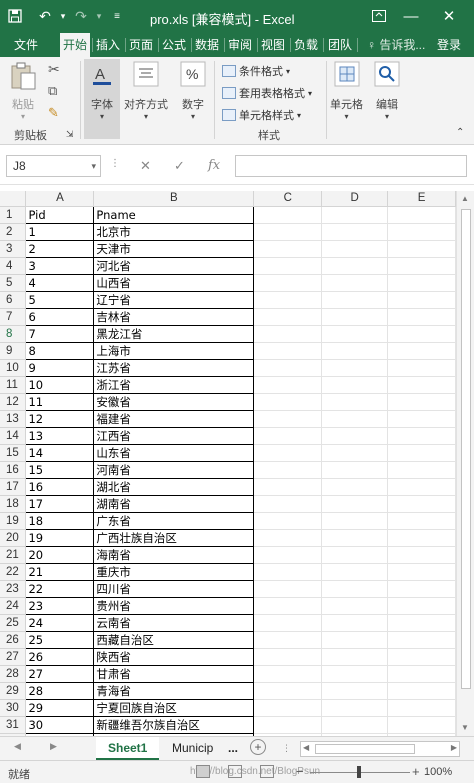  Describe the element at coordinates (13, 708) in the screenshot. I see `row-header: 30` at that location.